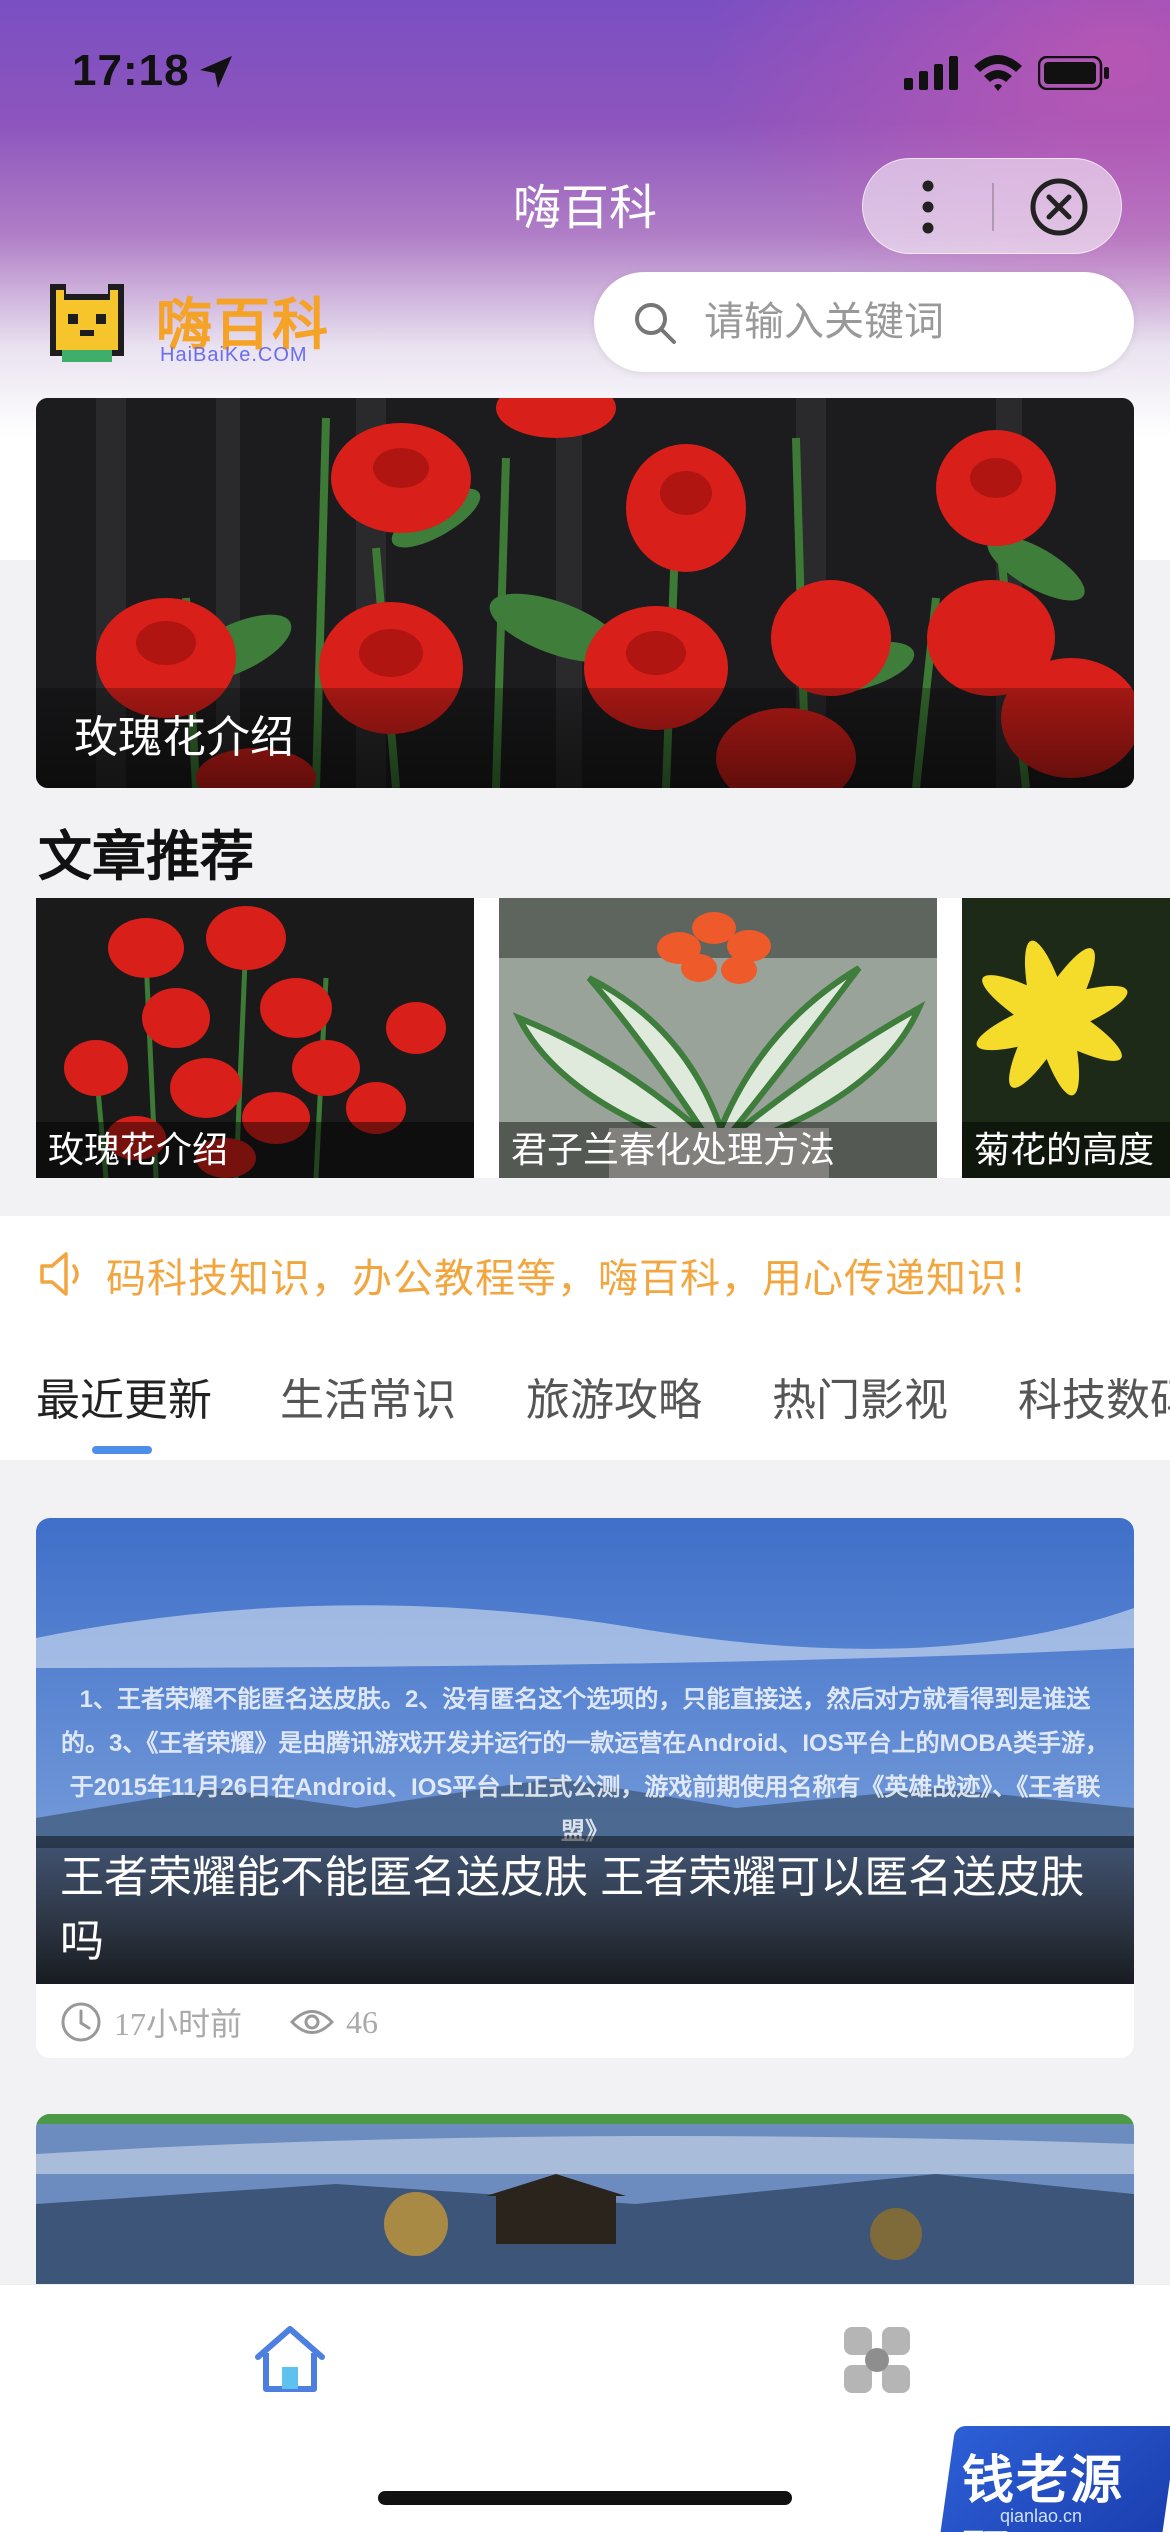  I want to click on recommend-card: 君子兰春化处理方法, so click(718, 1038).